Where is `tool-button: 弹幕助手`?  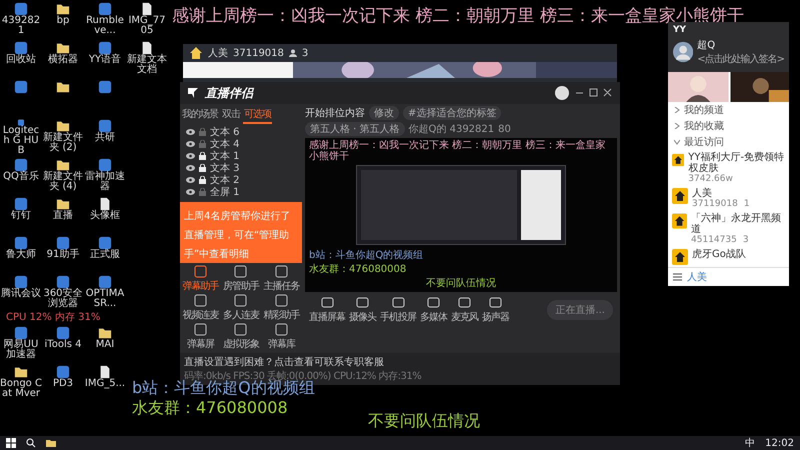
tool-button: 弹幕助手 is located at coordinates (200, 279).